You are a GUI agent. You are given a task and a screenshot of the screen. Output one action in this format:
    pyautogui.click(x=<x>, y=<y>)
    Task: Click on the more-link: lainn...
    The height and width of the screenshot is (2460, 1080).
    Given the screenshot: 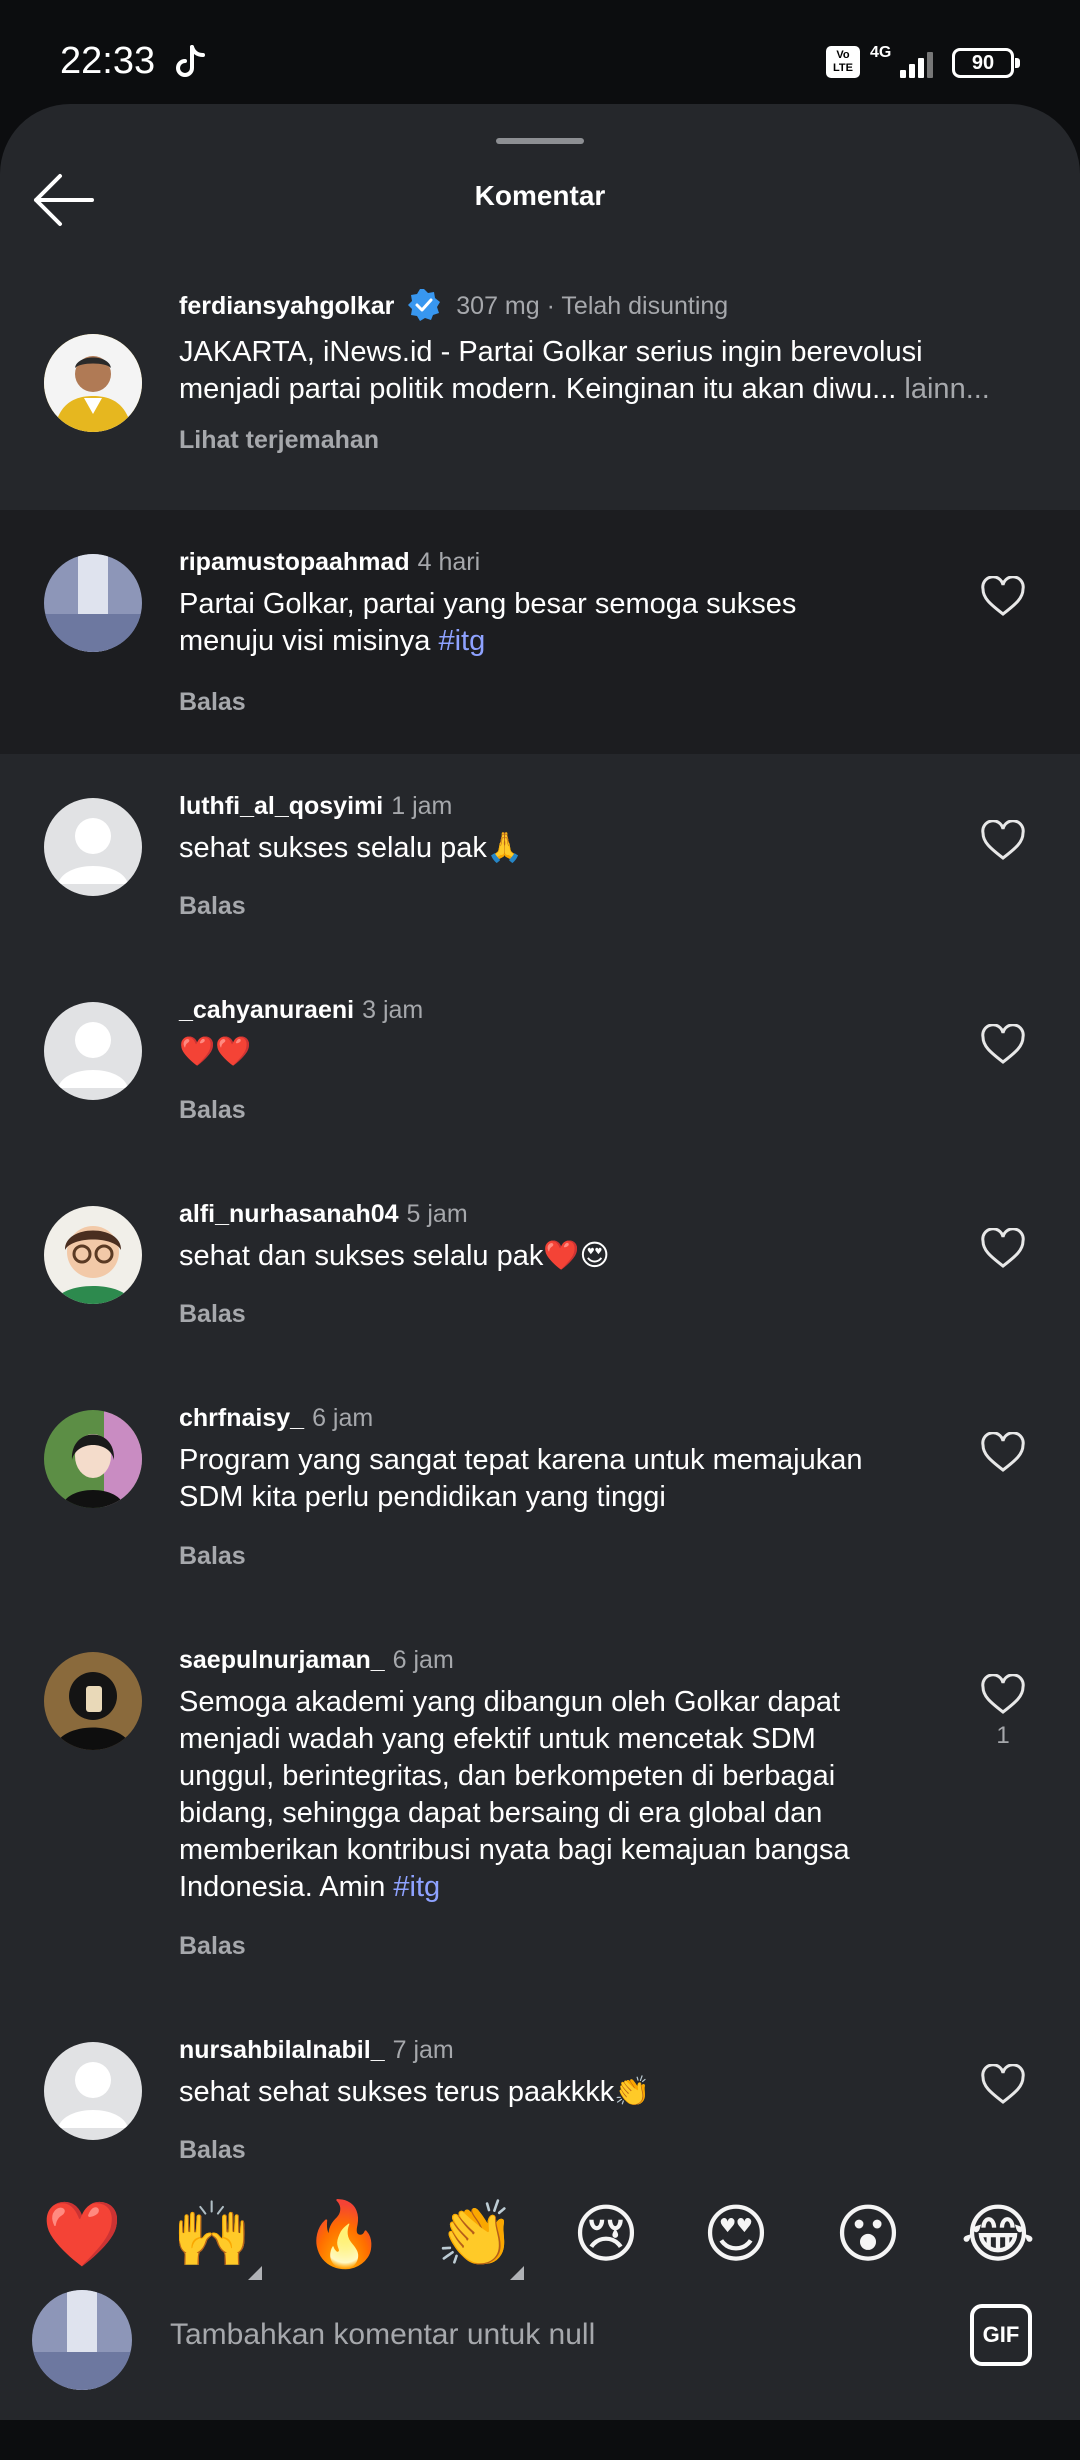 What is the action you would take?
    pyautogui.click(x=946, y=389)
    